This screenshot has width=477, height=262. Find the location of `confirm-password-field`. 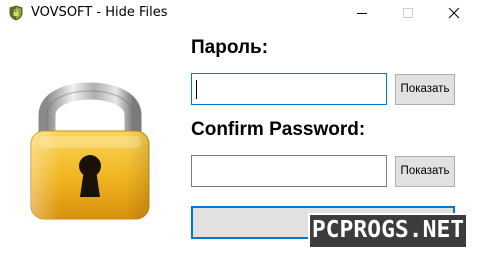

confirm-password-field is located at coordinates (289, 171).